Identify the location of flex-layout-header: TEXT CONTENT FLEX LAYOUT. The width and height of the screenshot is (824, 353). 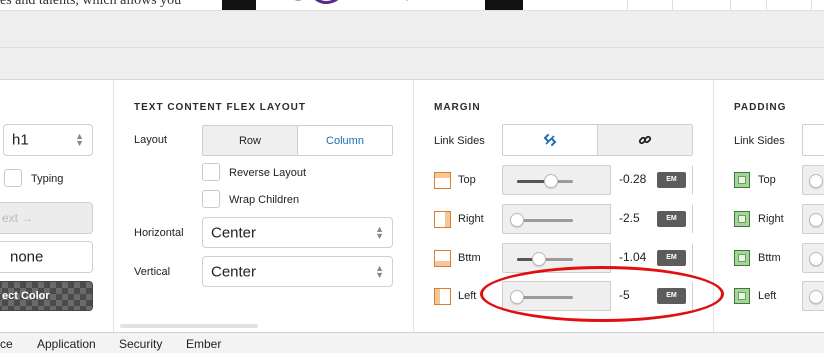
(220, 107).